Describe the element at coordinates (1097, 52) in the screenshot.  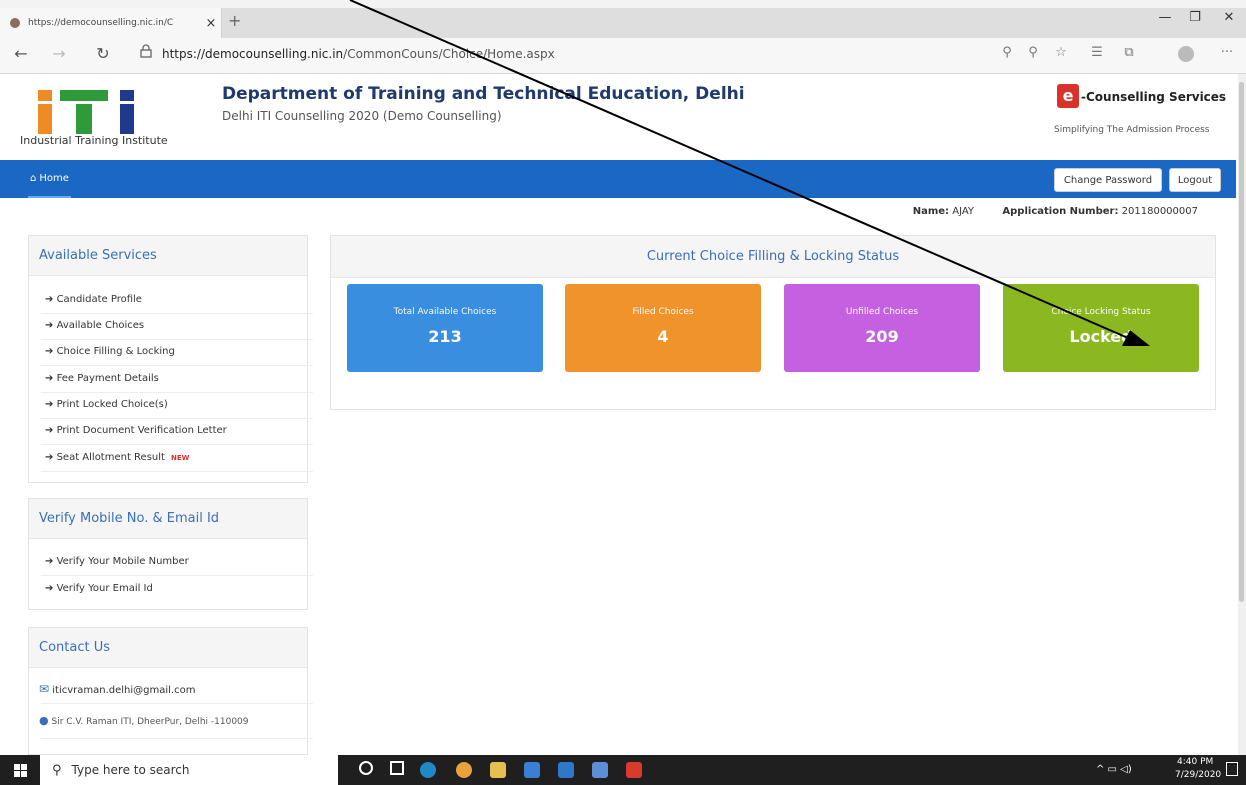
I see `favorites-list-icon: ☰` at that location.